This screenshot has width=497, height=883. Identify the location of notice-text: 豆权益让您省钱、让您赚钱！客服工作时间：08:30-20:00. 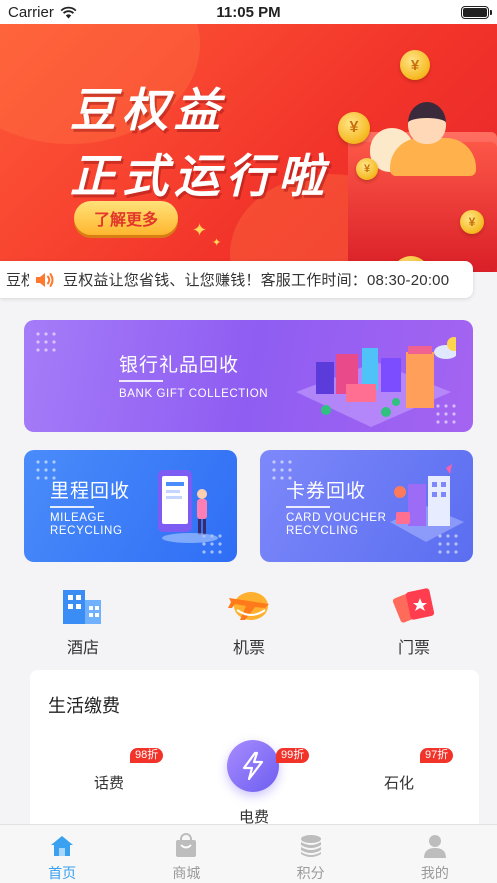
(256, 280).